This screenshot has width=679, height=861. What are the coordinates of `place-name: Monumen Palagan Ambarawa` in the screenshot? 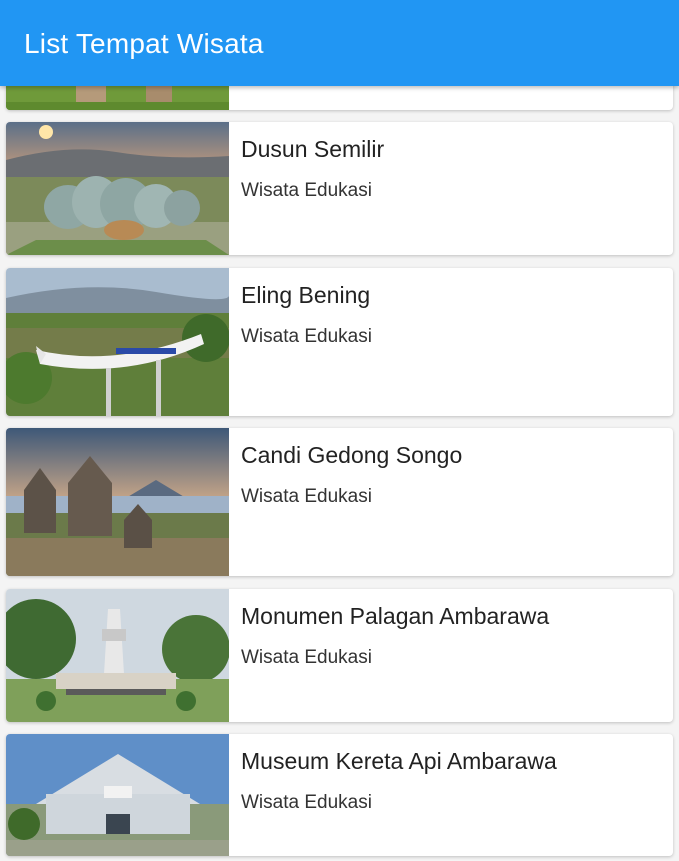 It's located at (395, 616).